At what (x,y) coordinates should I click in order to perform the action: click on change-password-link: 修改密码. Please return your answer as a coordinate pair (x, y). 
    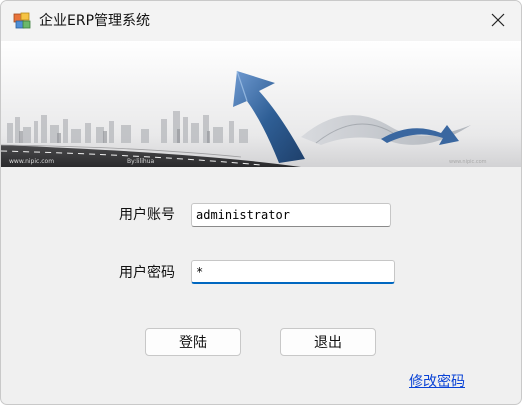
    Looking at the image, I should click on (437, 381).